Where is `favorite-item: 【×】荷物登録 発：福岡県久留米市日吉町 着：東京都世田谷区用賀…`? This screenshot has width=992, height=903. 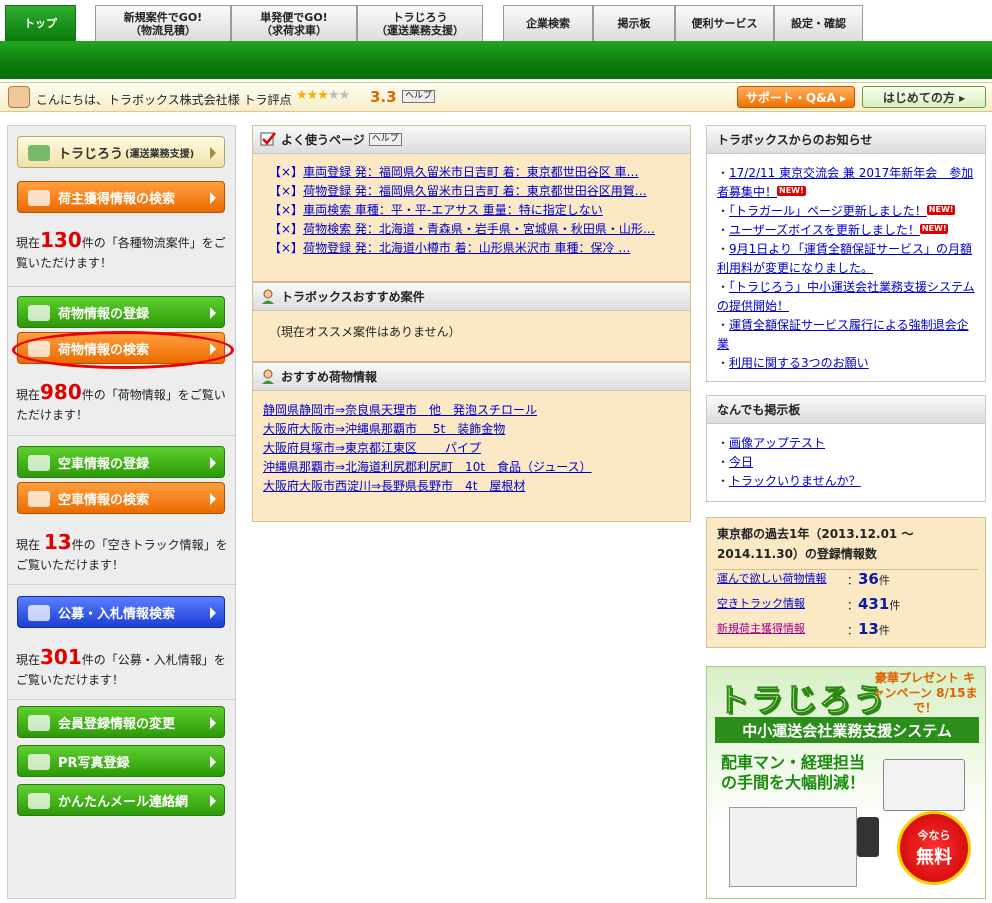
favorite-item: 【×】荷物登録 発：福岡県久留米市日吉町 着：東京都世田谷区用賀… is located at coordinates (458, 191).